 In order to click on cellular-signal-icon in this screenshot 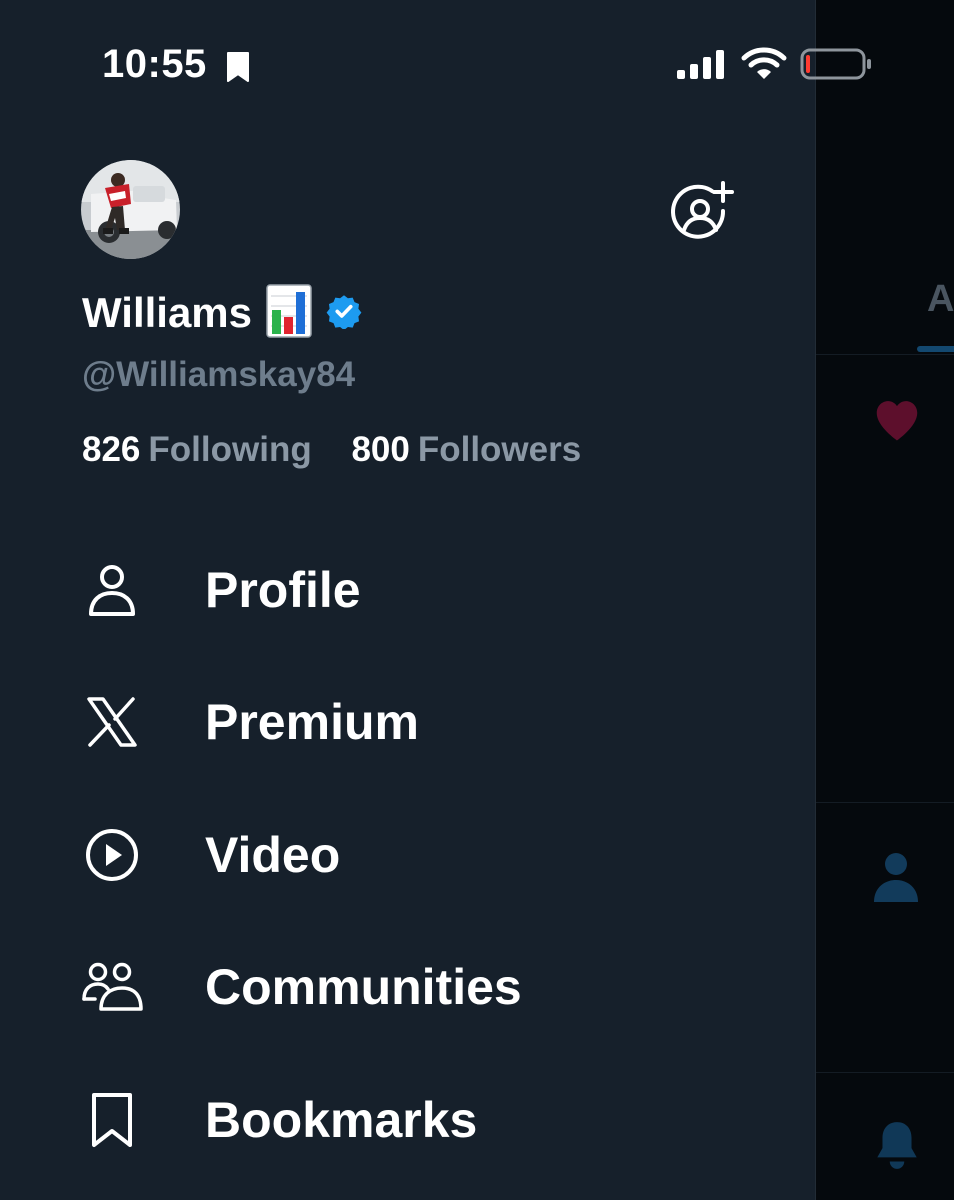, I will do `click(700, 64)`.